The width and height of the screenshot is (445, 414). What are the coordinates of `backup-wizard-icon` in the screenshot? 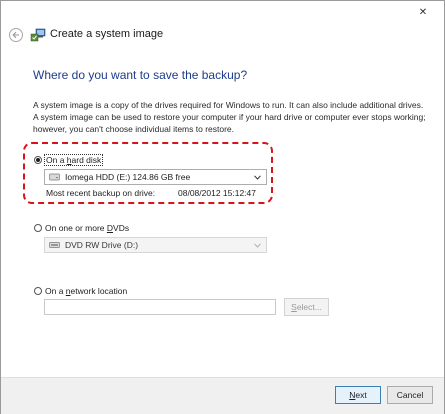 It's located at (38, 35).